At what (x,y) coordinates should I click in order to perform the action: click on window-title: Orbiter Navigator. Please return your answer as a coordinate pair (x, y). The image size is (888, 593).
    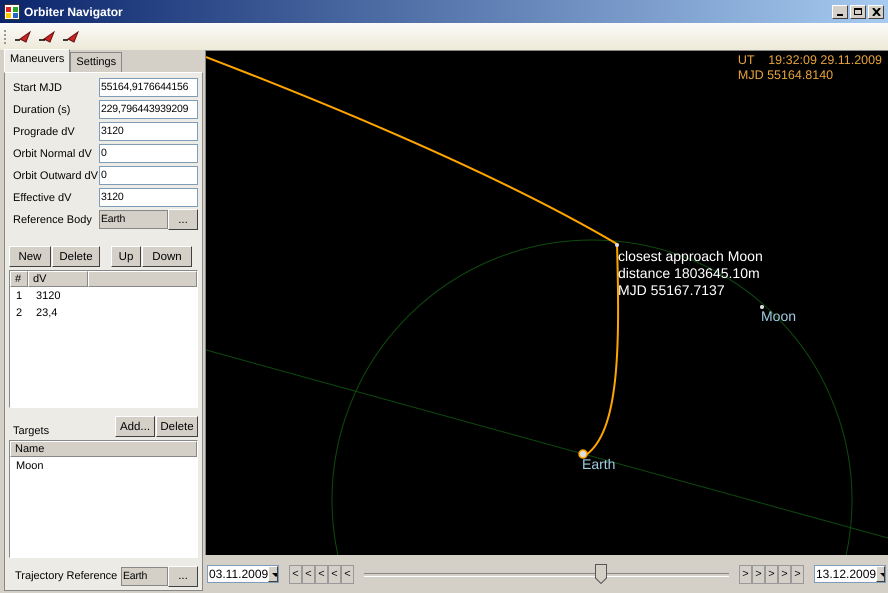
    Looking at the image, I should click on (74, 11).